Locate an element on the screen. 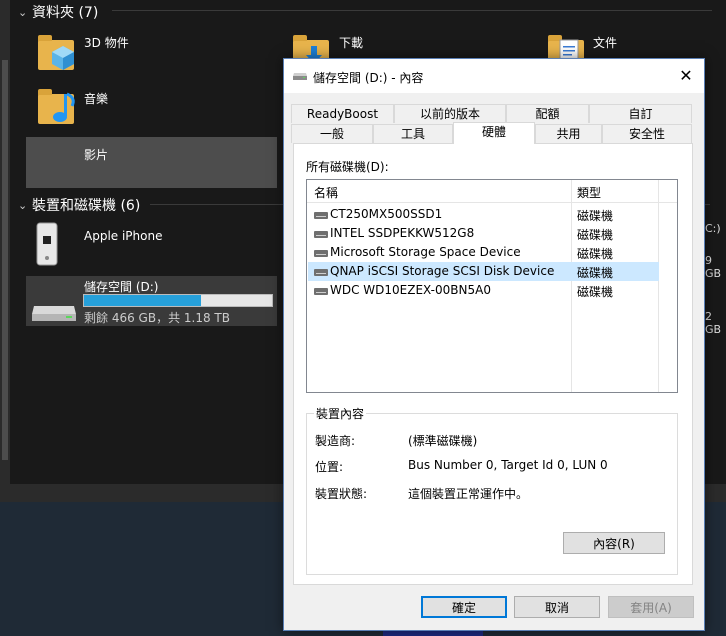 This screenshot has width=726, height=636. all-disks-label: 所有磁碟機(D): is located at coordinates (347, 167).